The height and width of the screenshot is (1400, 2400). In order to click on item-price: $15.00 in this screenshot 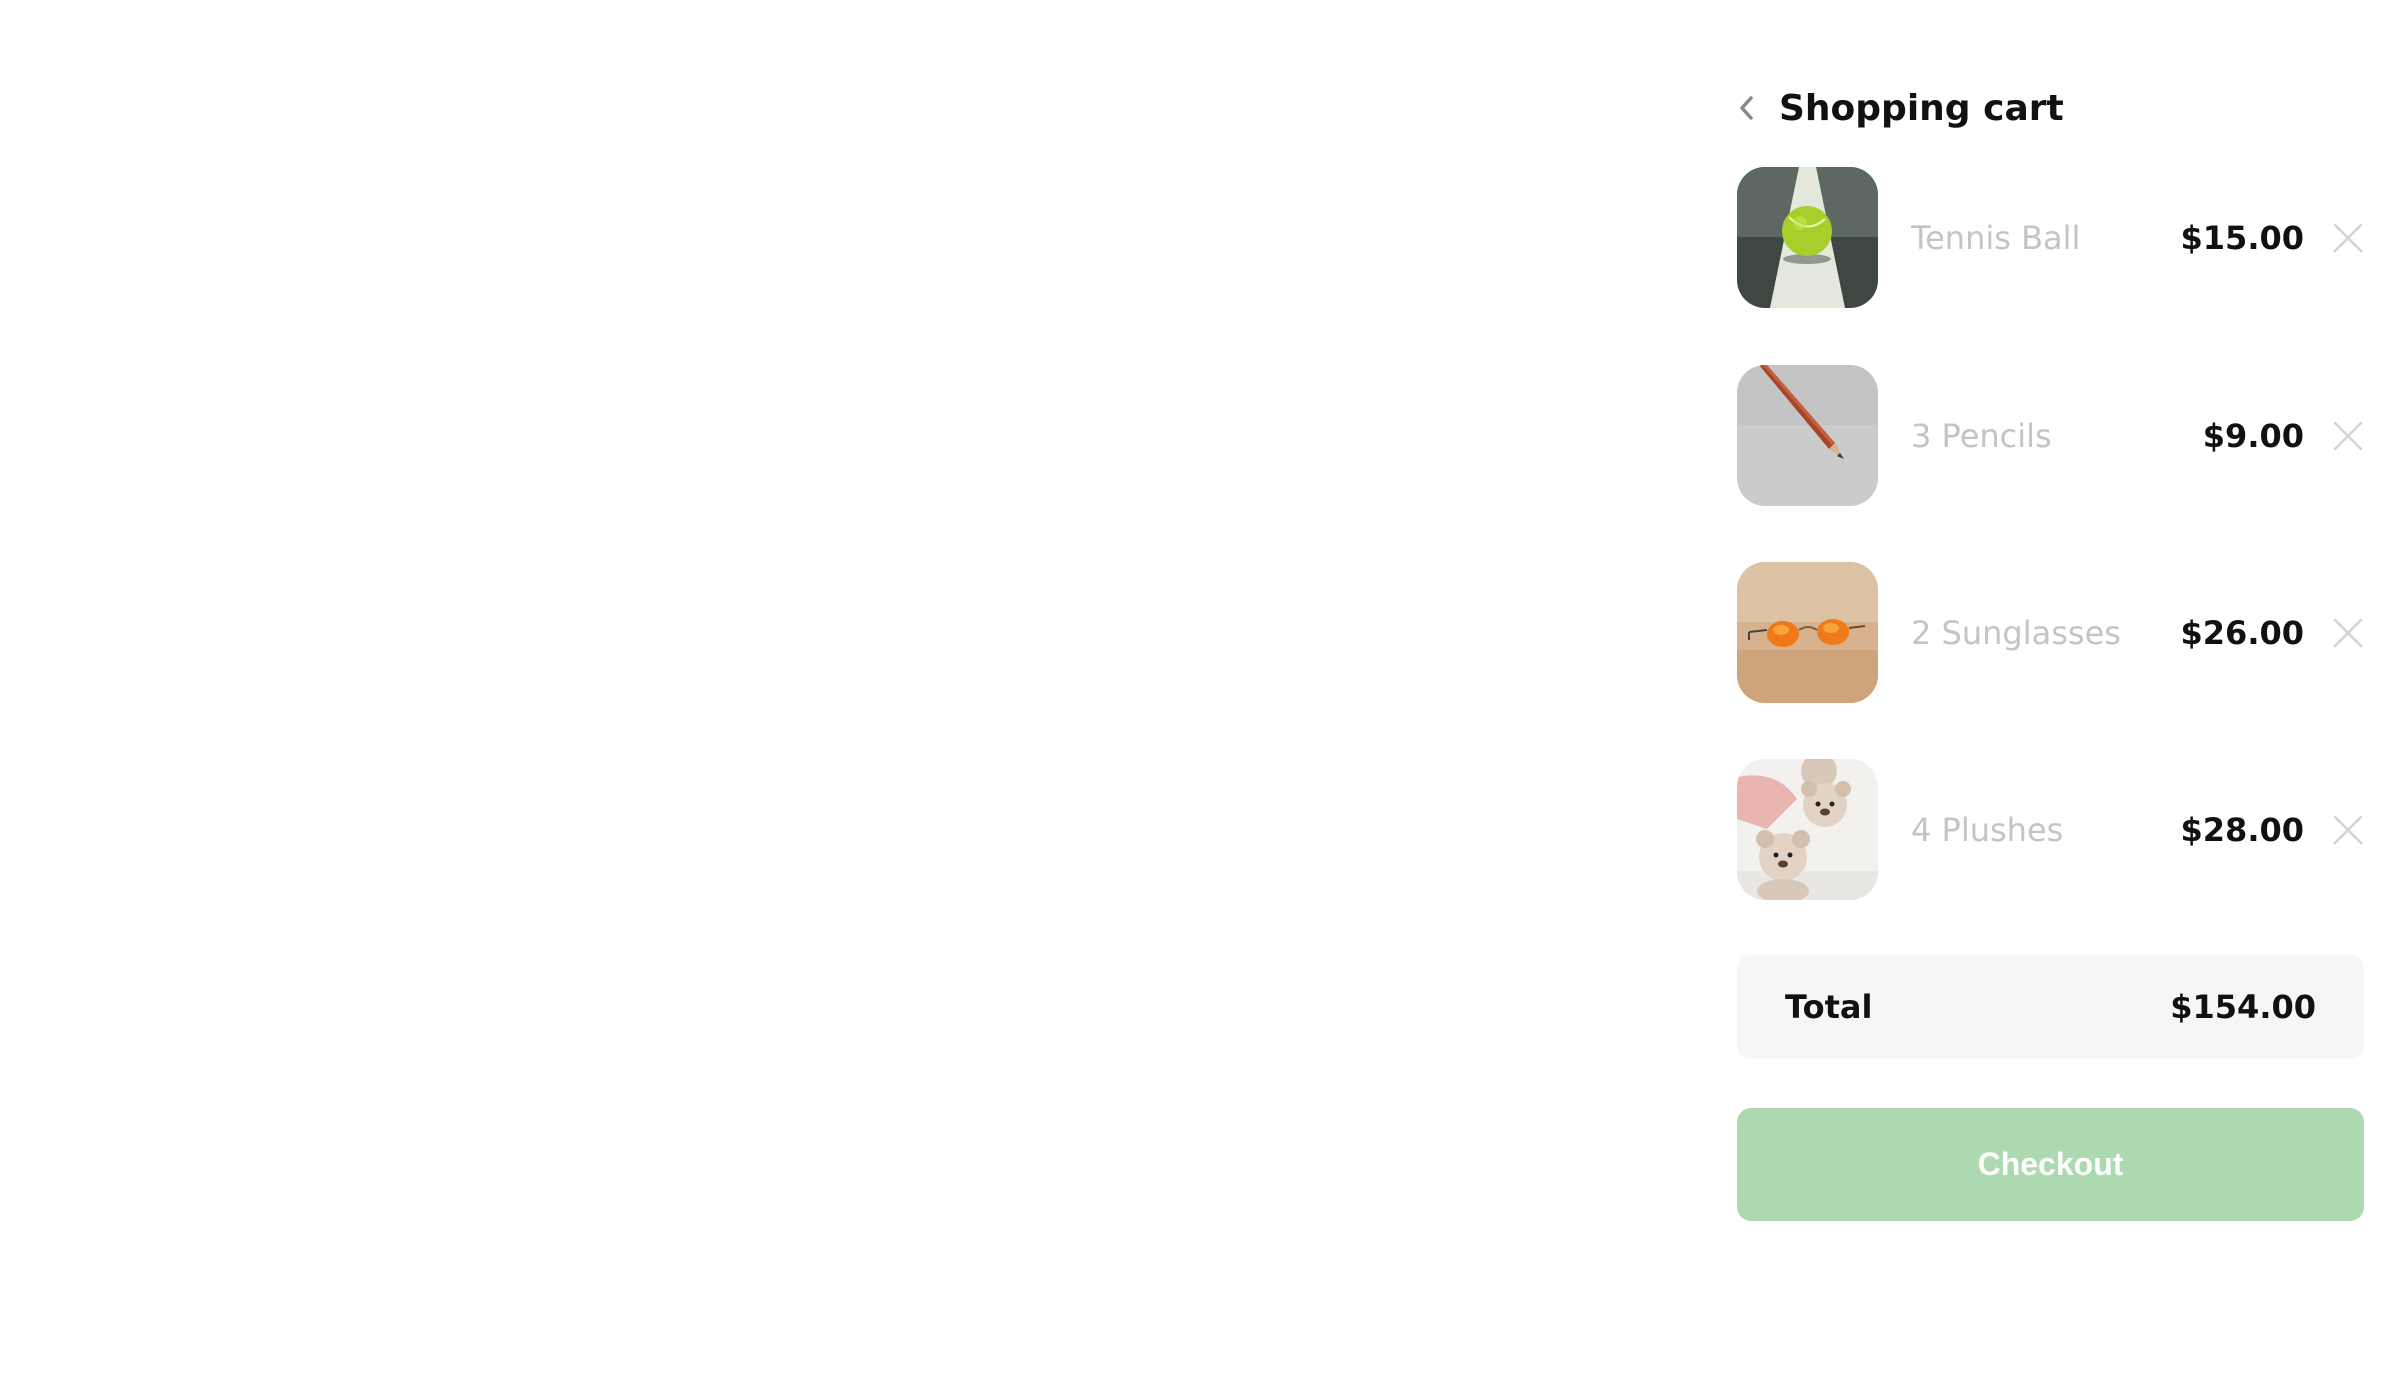, I will do `click(2242, 237)`.